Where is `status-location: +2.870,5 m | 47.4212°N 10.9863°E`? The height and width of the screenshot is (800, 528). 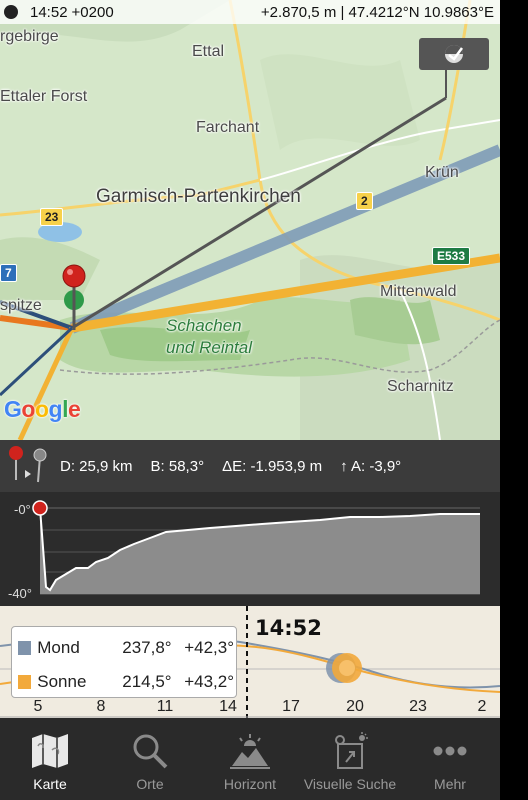
status-location: +2.870,5 m | 47.4212°N 10.9863°E is located at coordinates (377, 12).